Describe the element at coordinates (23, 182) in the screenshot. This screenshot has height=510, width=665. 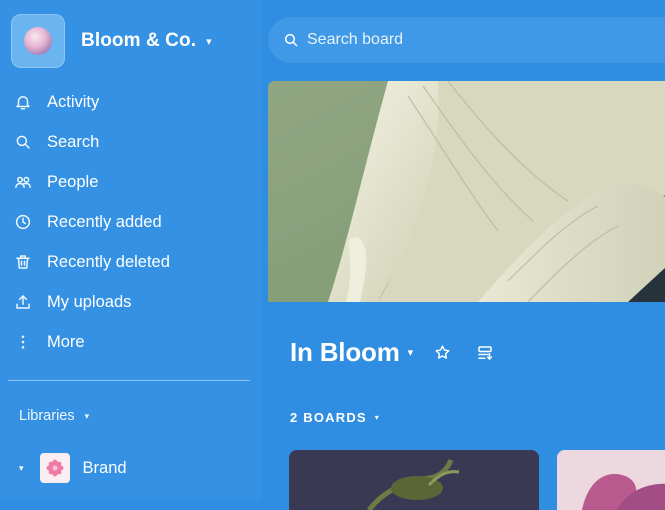
I see `people-icon` at that location.